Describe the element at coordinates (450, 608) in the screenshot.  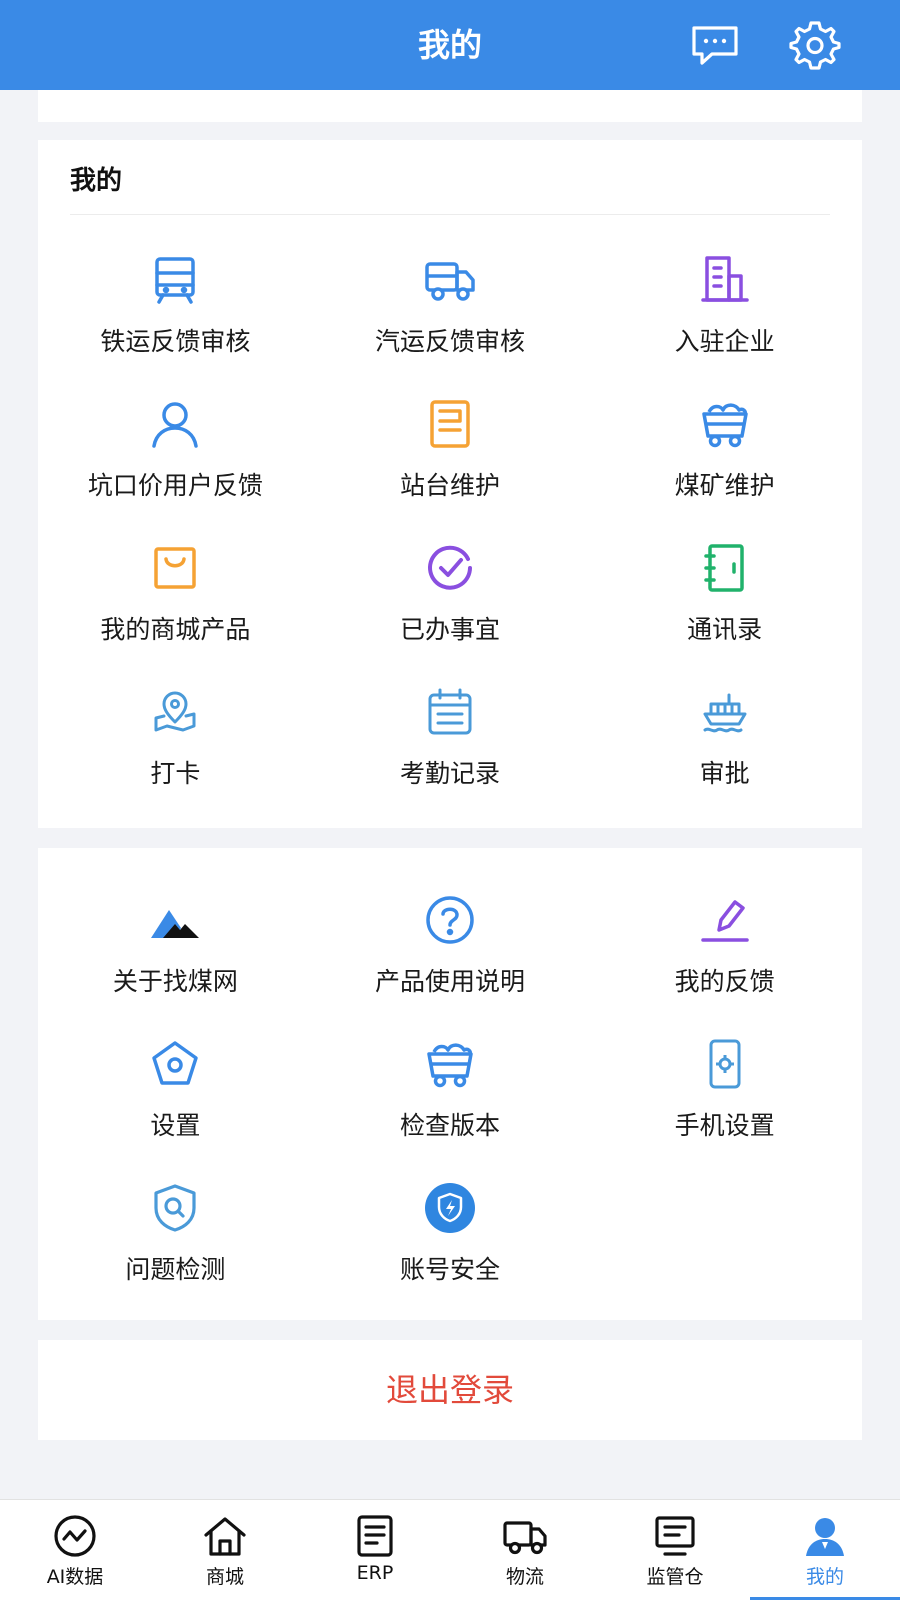
I see `tile-completed-tasks: 已办事宜` at that location.